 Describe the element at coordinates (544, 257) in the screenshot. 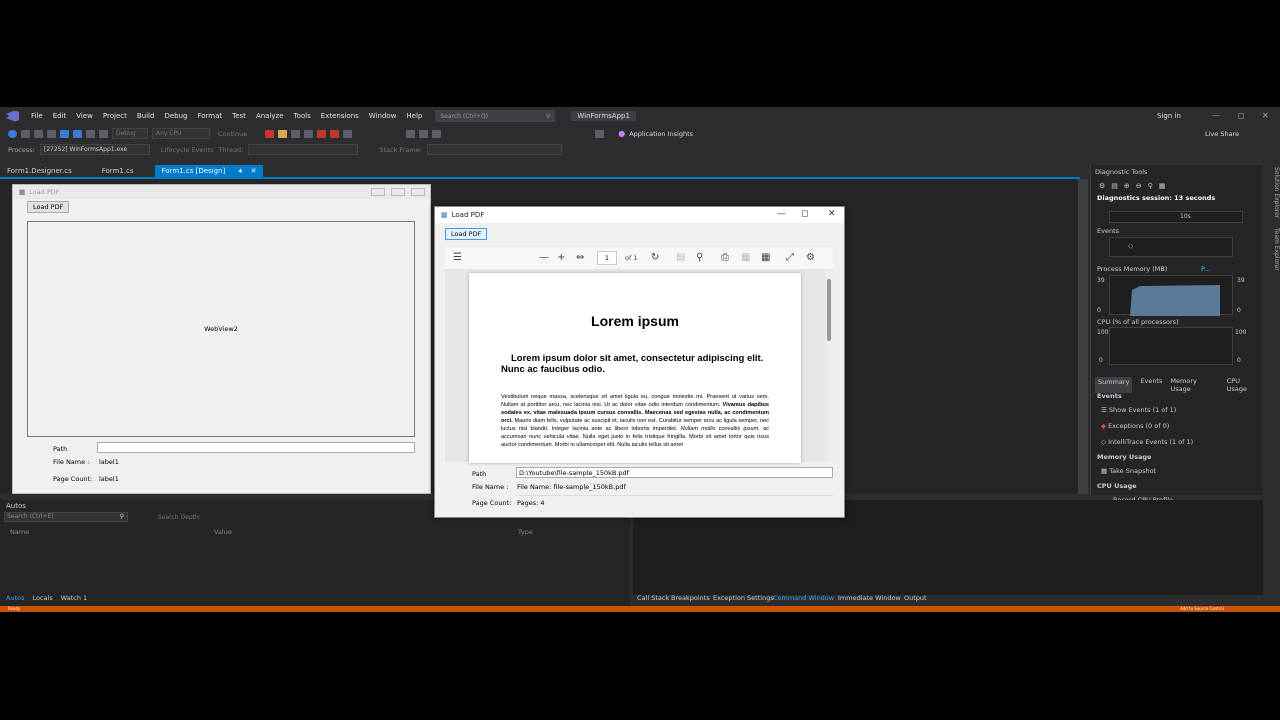

I see `zoom-out-icon: —` at that location.